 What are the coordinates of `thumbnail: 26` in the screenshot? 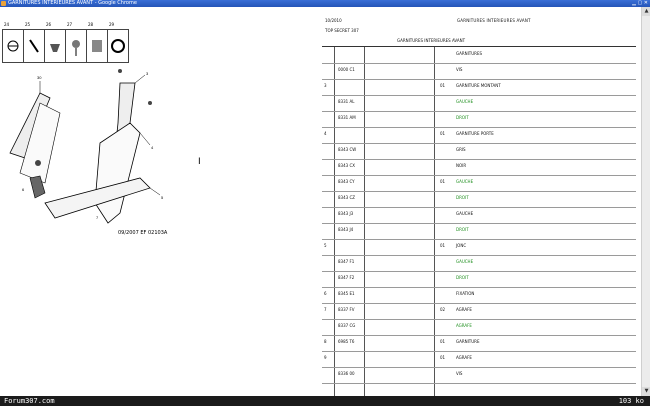 It's located at (55, 42).